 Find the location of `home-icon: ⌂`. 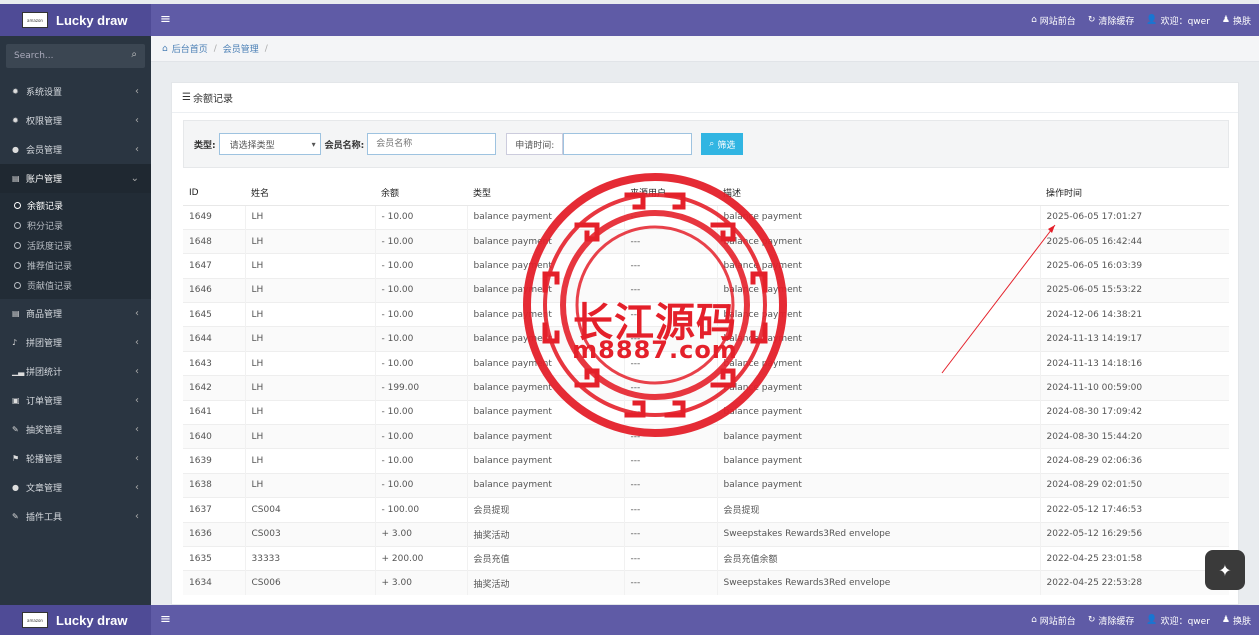

home-icon: ⌂ is located at coordinates (165, 48).